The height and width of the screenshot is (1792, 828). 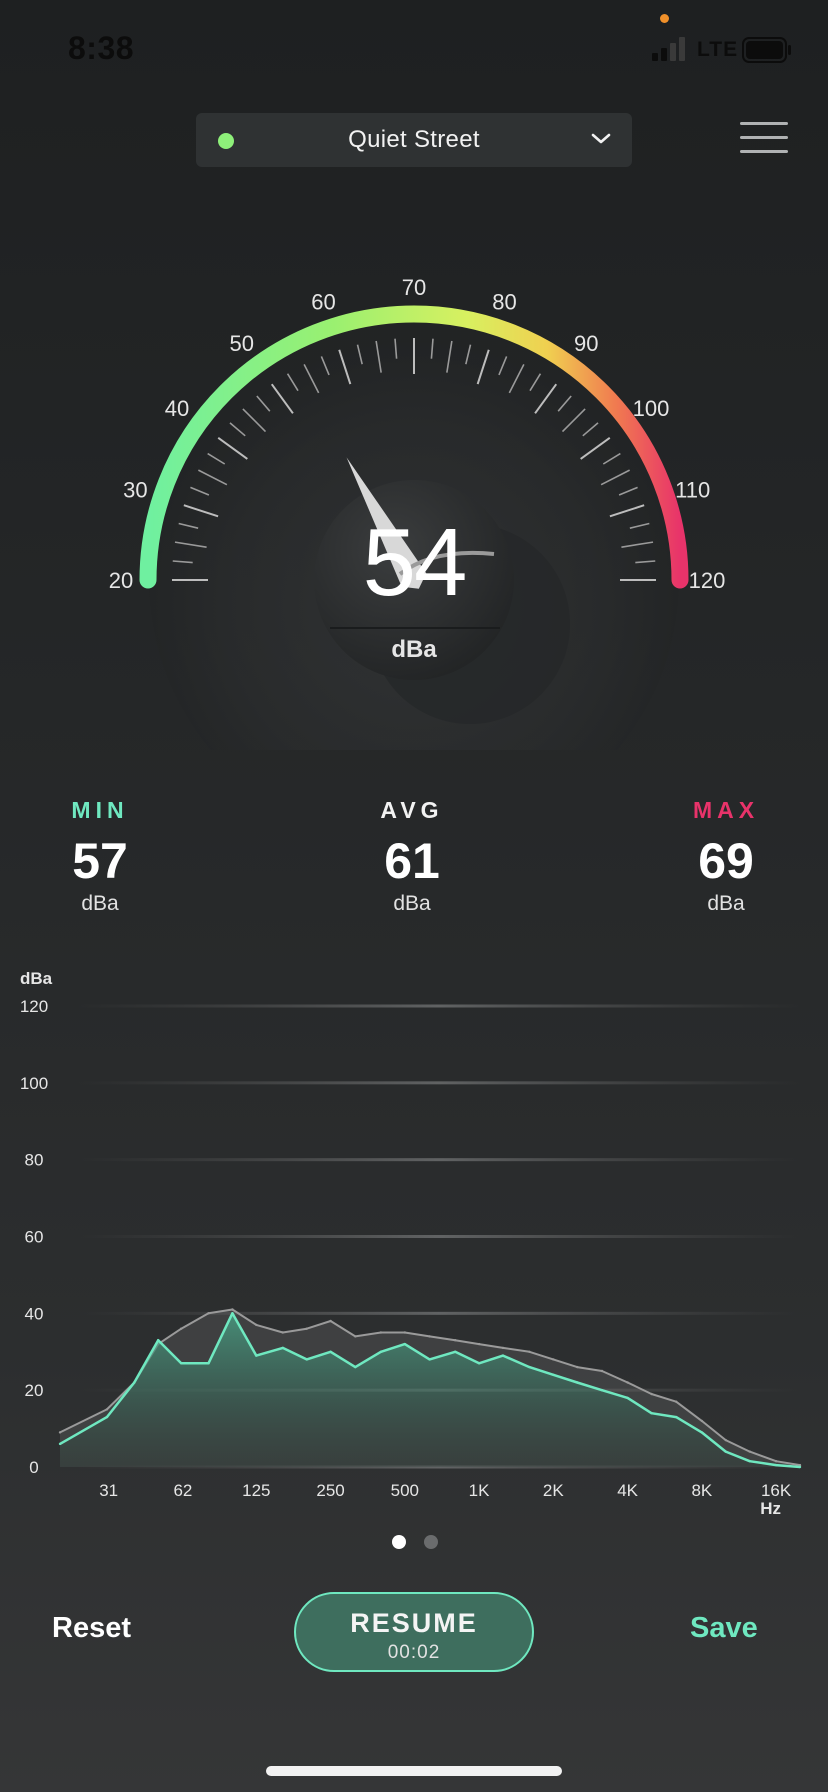 I want to click on status-time: 8:38, so click(x=101, y=48).